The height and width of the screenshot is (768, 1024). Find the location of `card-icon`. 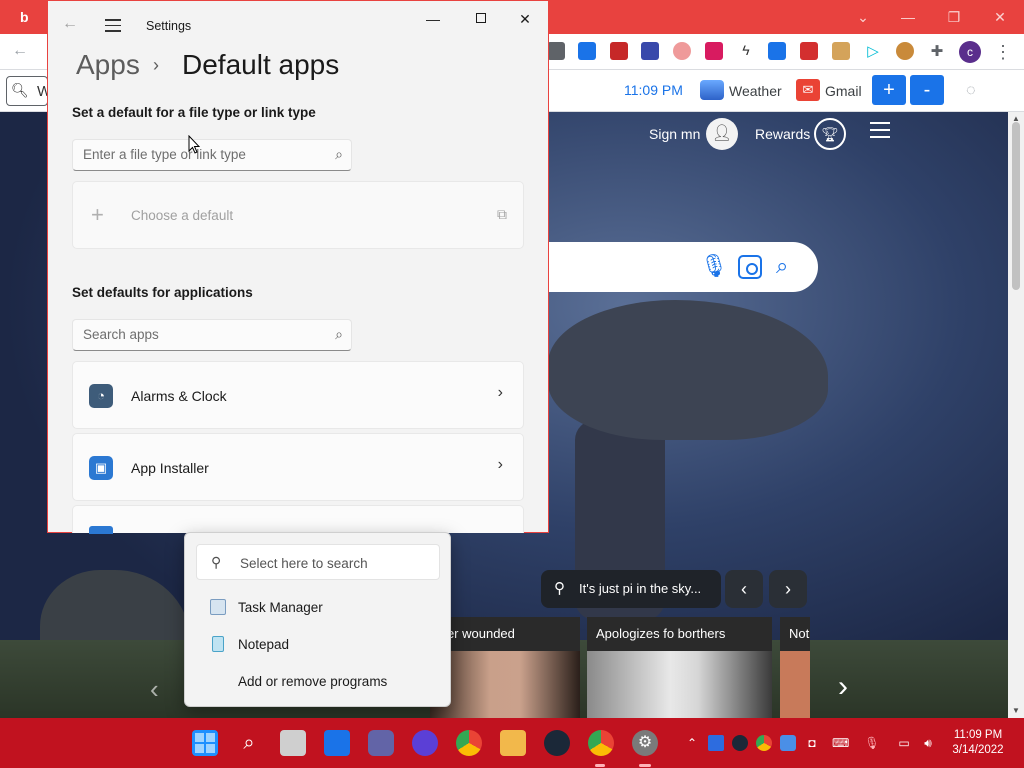

card-icon is located at coordinates (809, 51).